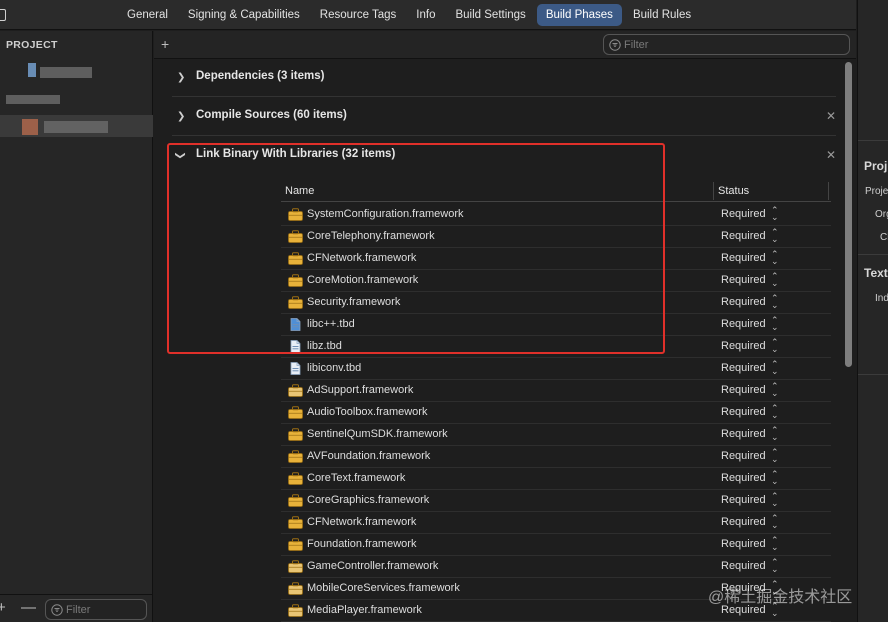 The width and height of the screenshot is (888, 622). Describe the element at coordinates (33, 99) in the screenshot. I see `targets-section-header` at that location.